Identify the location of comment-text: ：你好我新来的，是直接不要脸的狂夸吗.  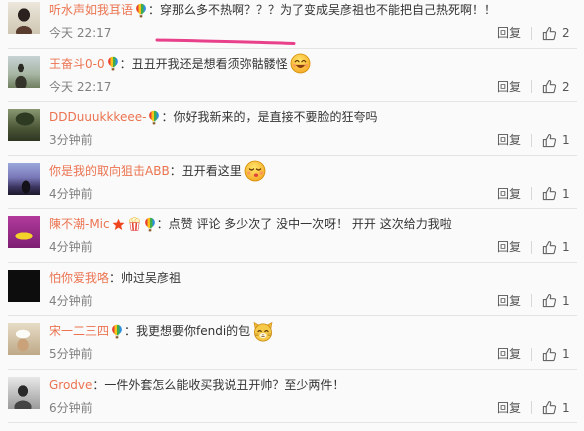
(269, 117).